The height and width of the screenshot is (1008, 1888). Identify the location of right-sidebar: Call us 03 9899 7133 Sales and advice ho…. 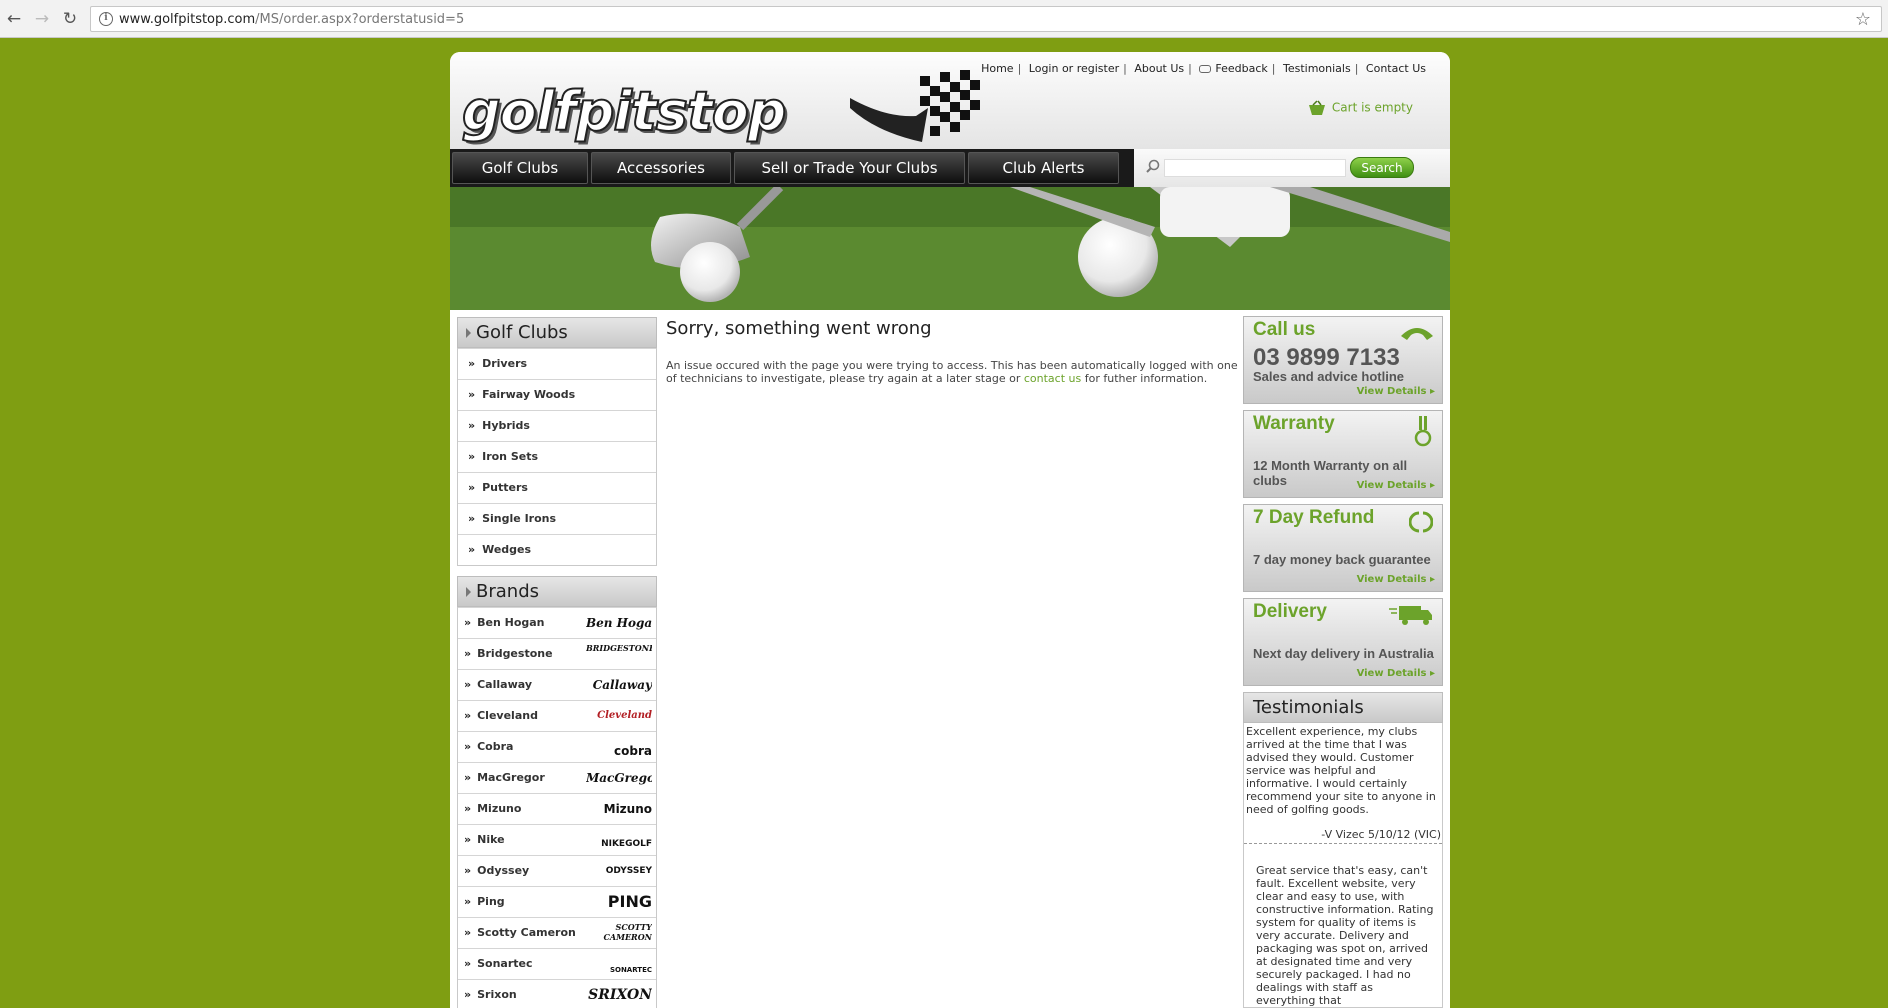
(1343, 662).